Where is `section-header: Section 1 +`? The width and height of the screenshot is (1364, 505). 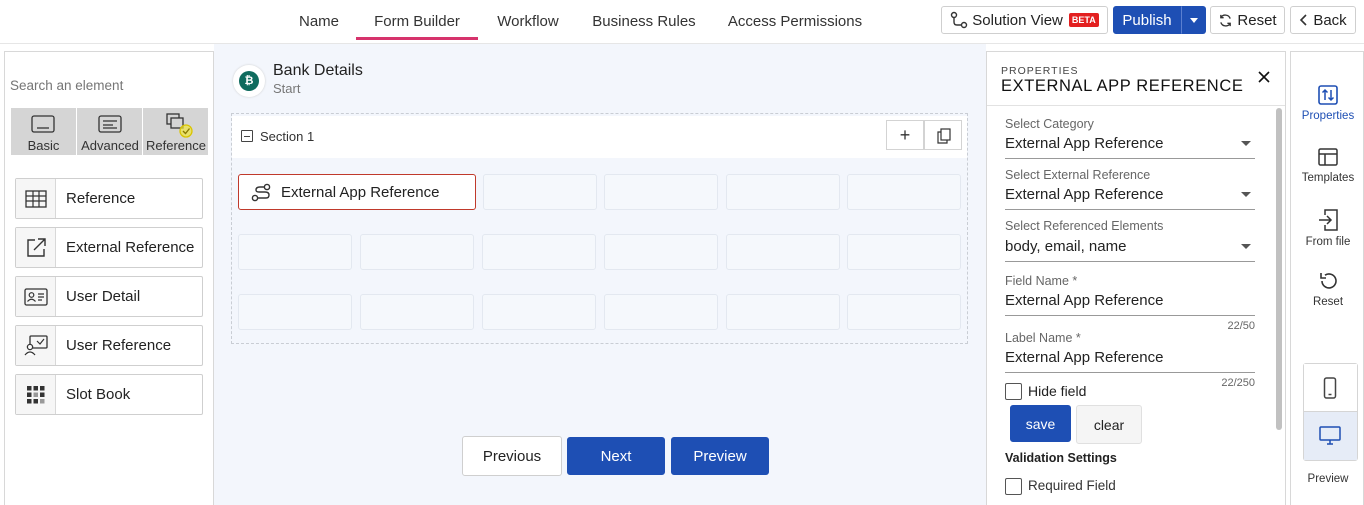
section-header: Section 1 + is located at coordinates (599, 137).